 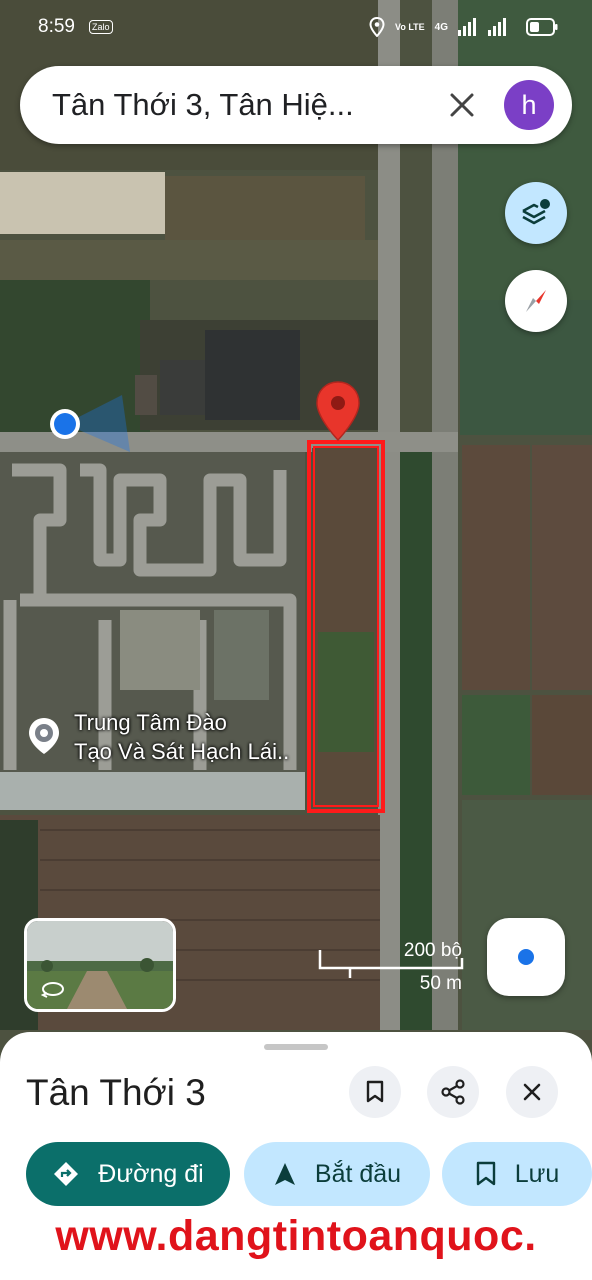 What do you see at coordinates (150, 722) in the screenshot?
I see `place-label-line1: Trung Tâm Đào` at bounding box center [150, 722].